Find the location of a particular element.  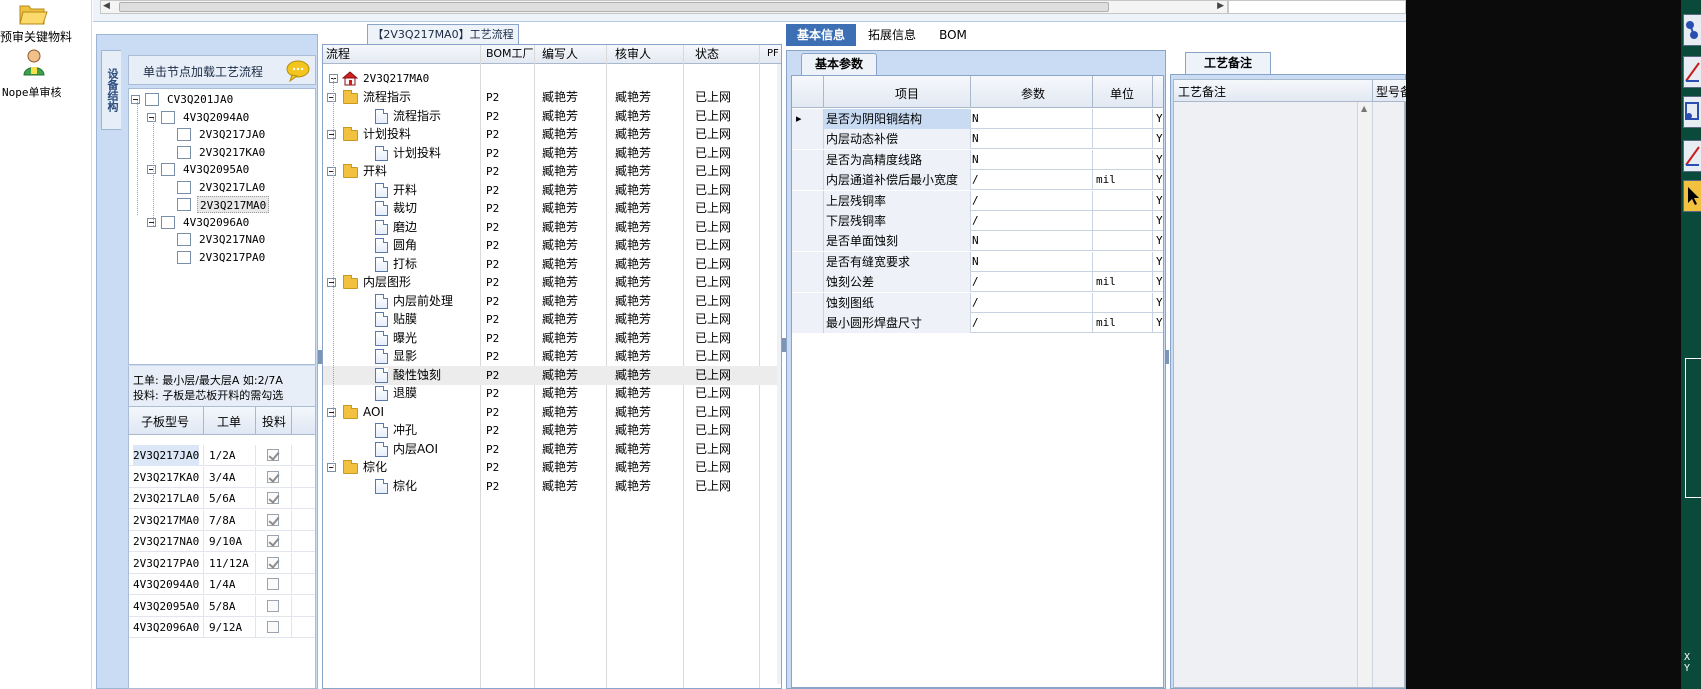

launcher-item-nope-review: Nope单审核 is located at coordinates (46, 73).